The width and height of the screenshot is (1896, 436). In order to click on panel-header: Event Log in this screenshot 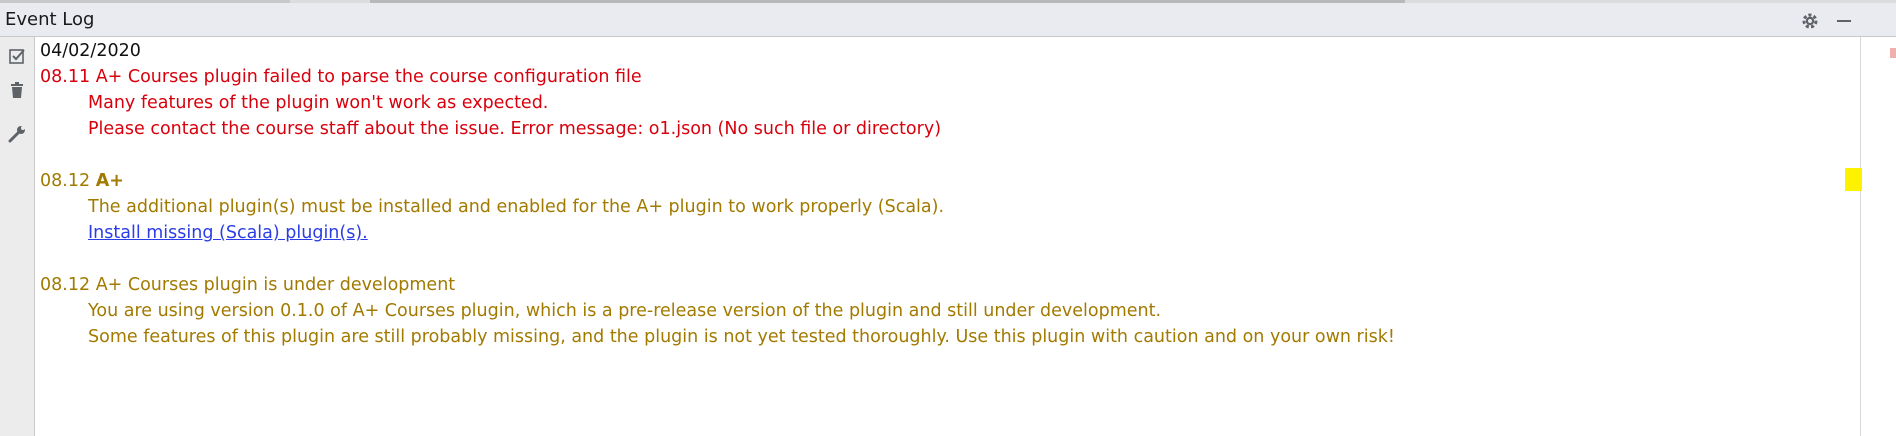, I will do `click(948, 20)`.